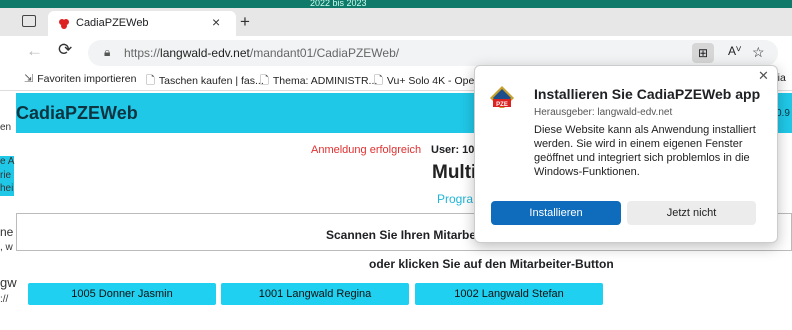 Image resolution: width=792 pixels, height=330 pixels. I want to click on page-title: Multi, so click(454, 172).